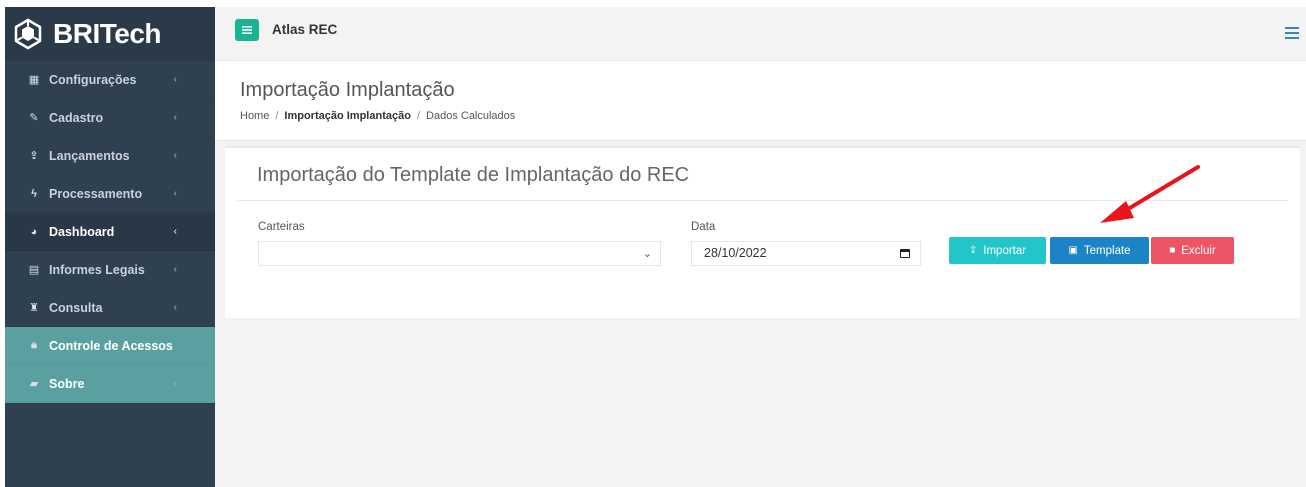 Image resolution: width=1306 pixels, height=487 pixels. Describe the element at coordinates (93, 79) in the screenshot. I see `sidebar-item-label: Configurações` at that location.